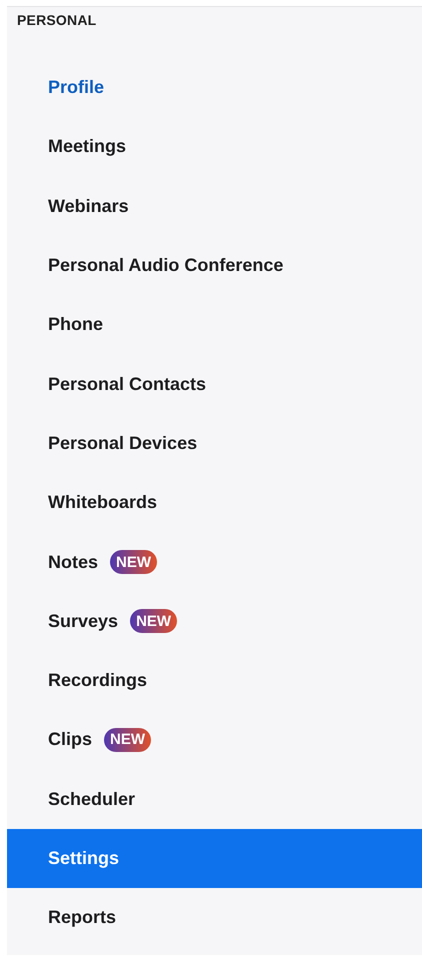  What do you see at coordinates (214, 680) in the screenshot?
I see `sidebar-item: Recordings` at bounding box center [214, 680].